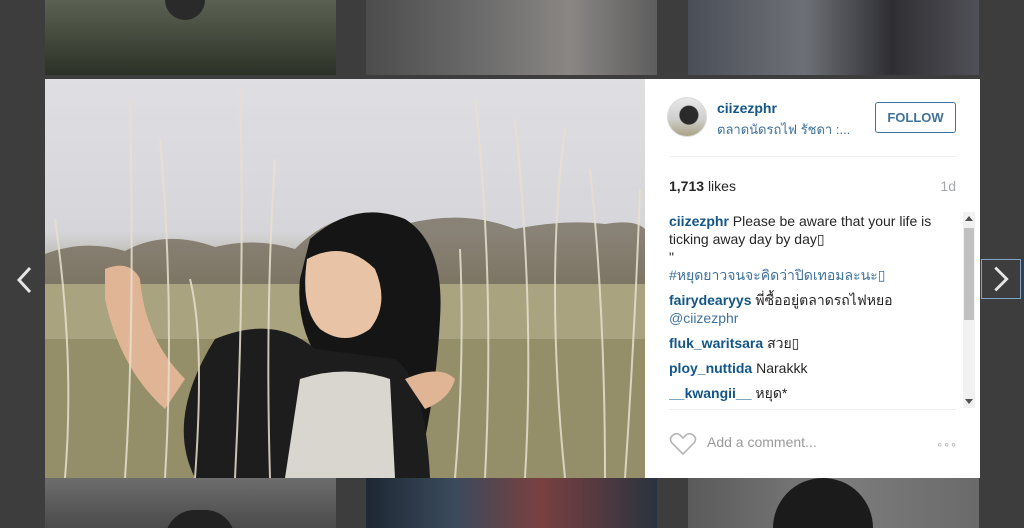 This screenshot has height=528, width=1024. Describe the element at coordinates (710, 300) in the screenshot. I see `comment-username: fairydearyys` at that location.